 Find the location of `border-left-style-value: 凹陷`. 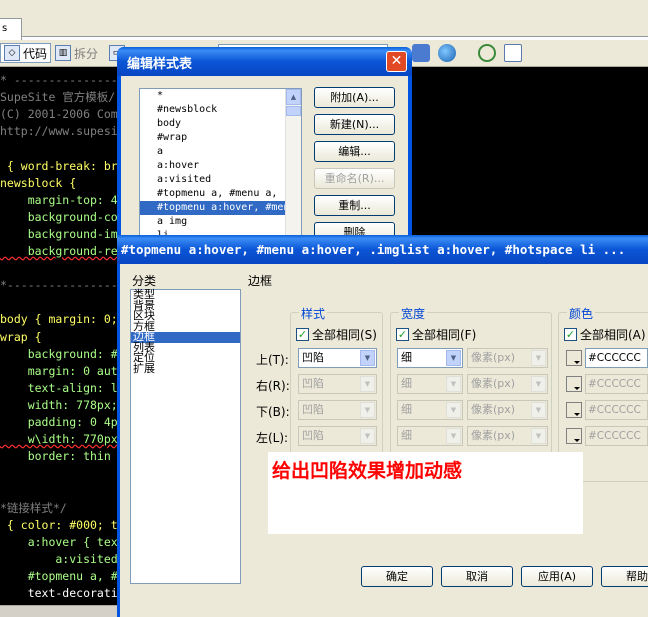

border-left-style-value: 凹陷 is located at coordinates (313, 435).